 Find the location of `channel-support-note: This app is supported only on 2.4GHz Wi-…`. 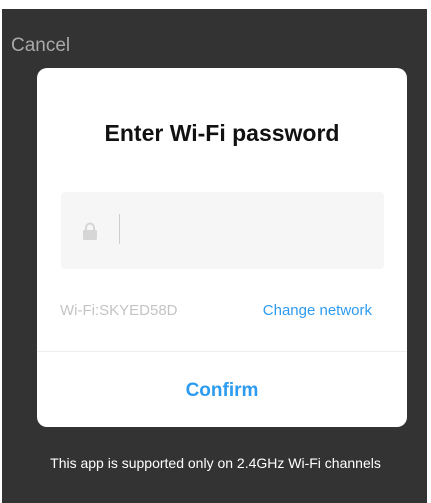

channel-support-note: This app is supported only on 2.4GHz Wi-… is located at coordinates (215, 463).